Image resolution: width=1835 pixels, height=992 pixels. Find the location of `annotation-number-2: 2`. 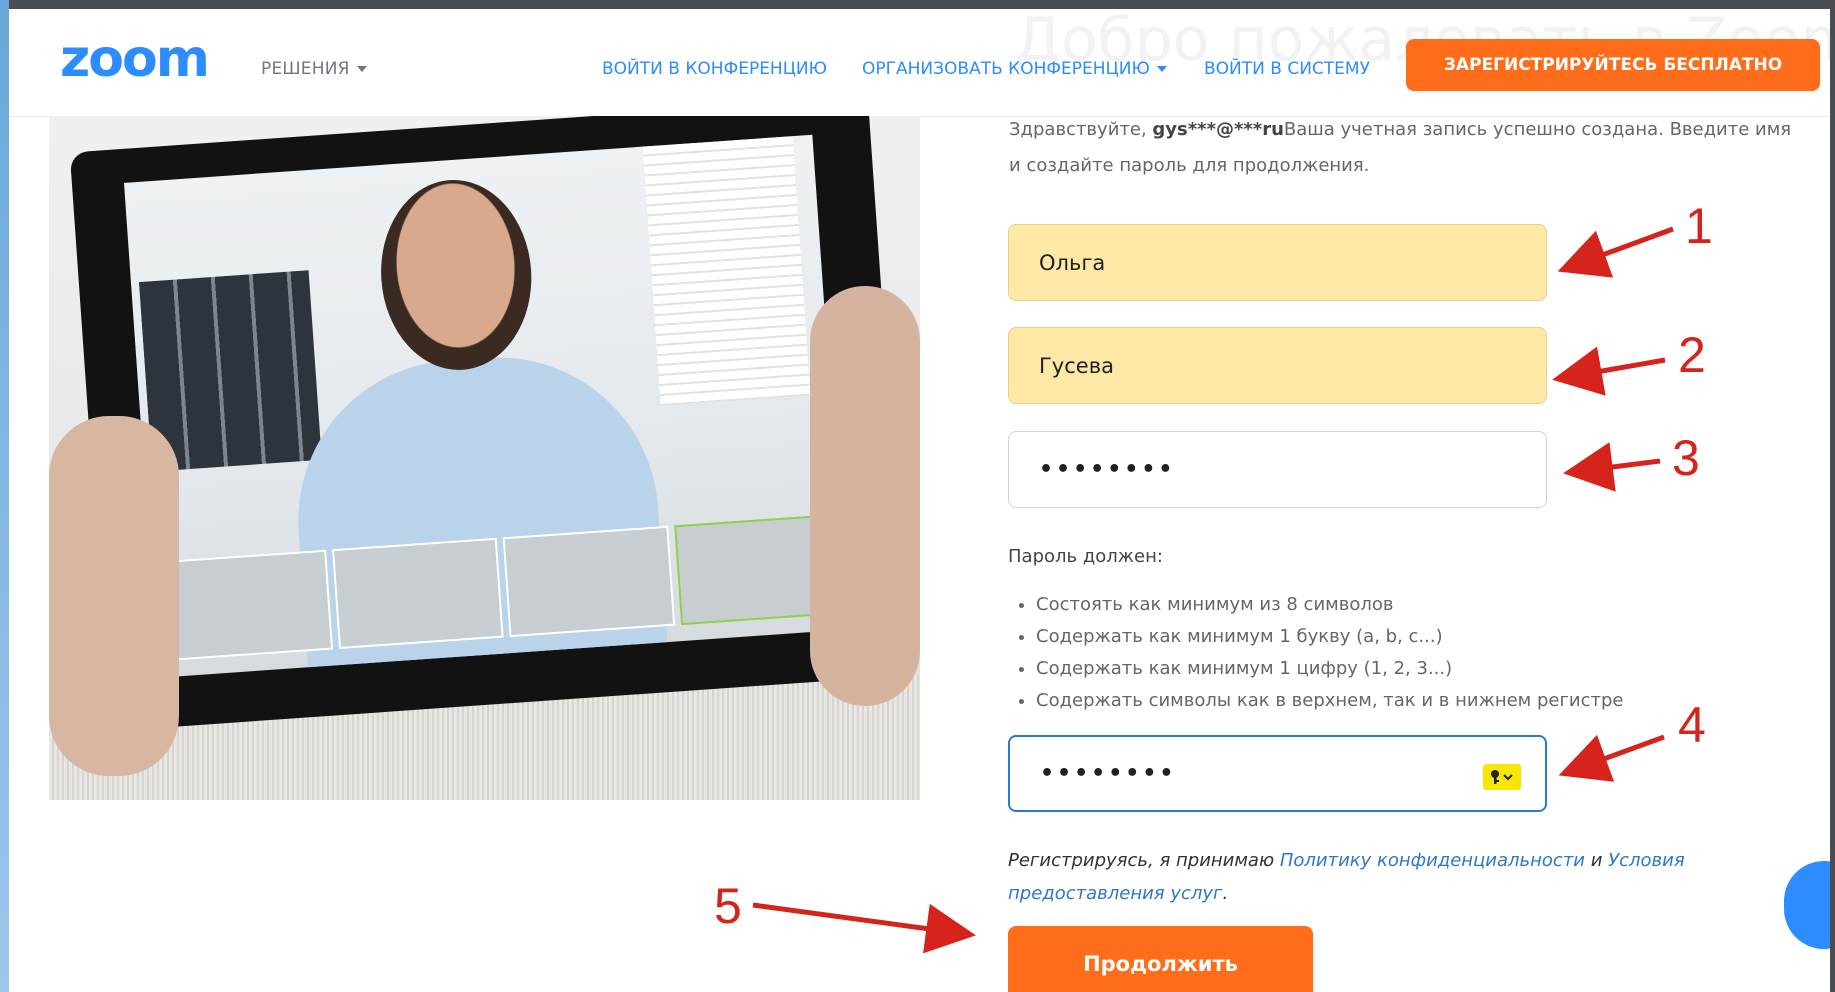

annotation-number-2: 2 is located at coordinates (1692, 355).